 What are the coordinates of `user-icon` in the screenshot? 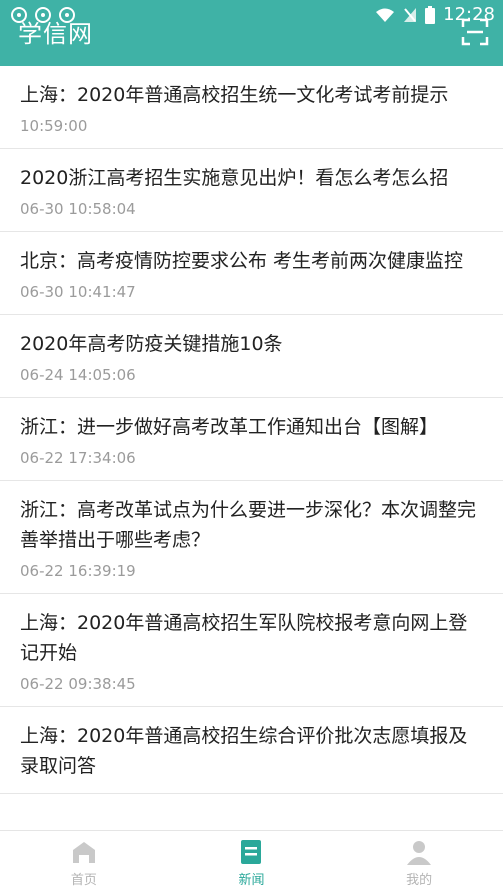 It's located at (419, 853).